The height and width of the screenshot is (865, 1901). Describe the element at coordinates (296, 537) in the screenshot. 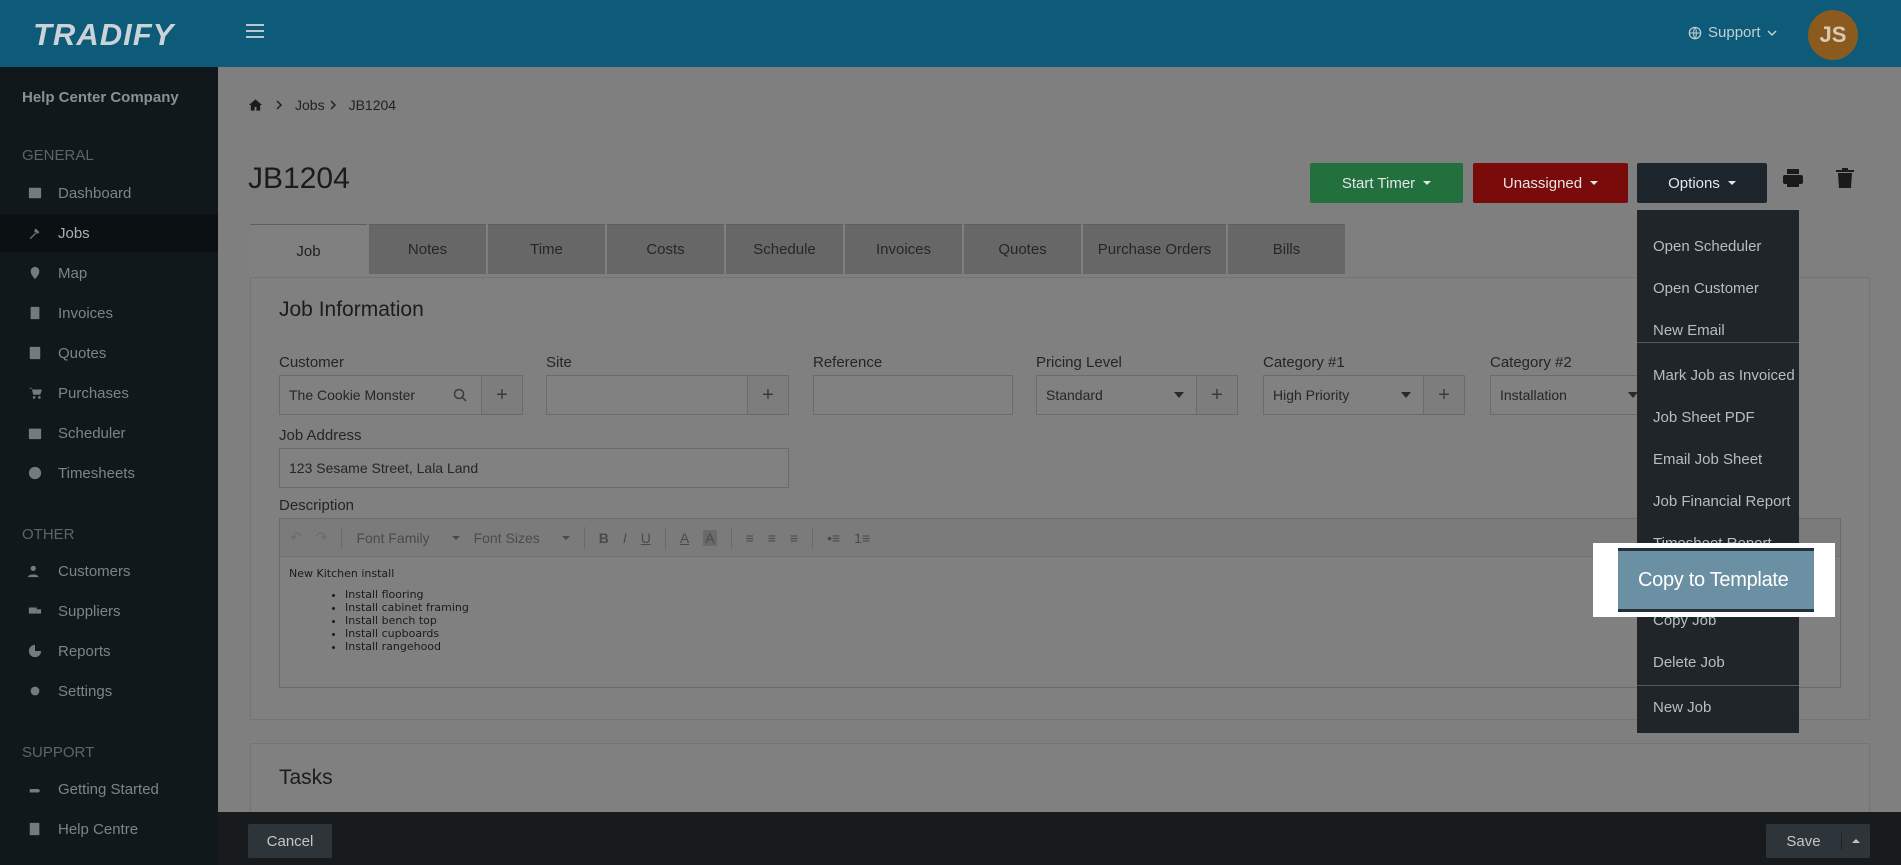

I see `undo-icon: ↶` at that location.